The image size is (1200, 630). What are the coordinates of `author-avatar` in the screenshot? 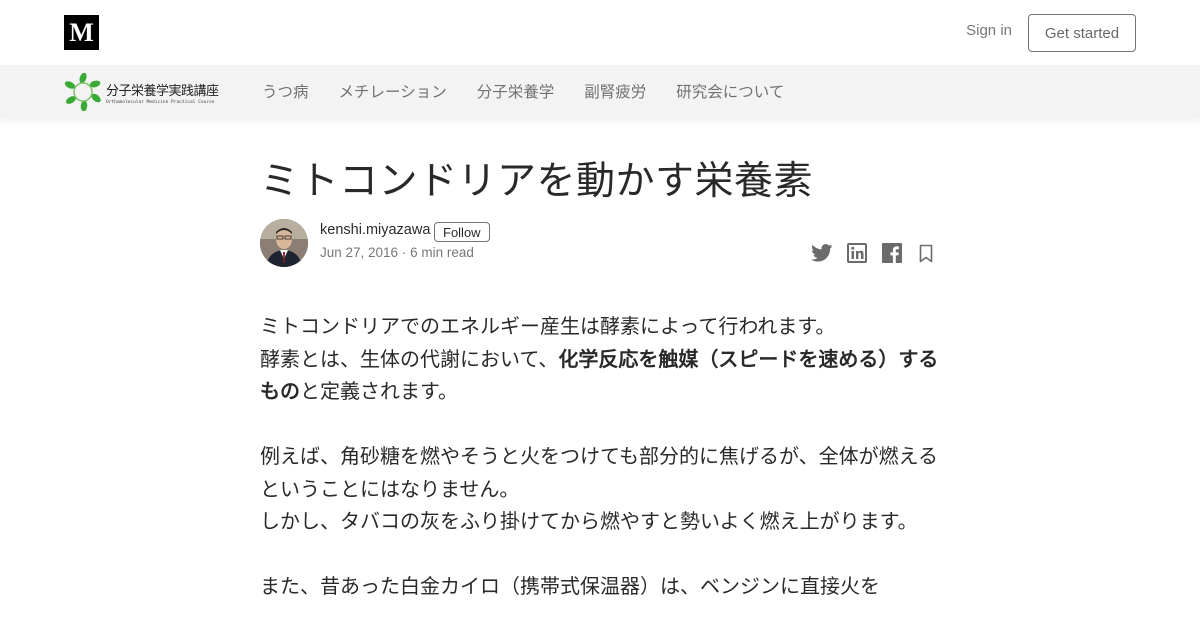 It's located at (284, 243).